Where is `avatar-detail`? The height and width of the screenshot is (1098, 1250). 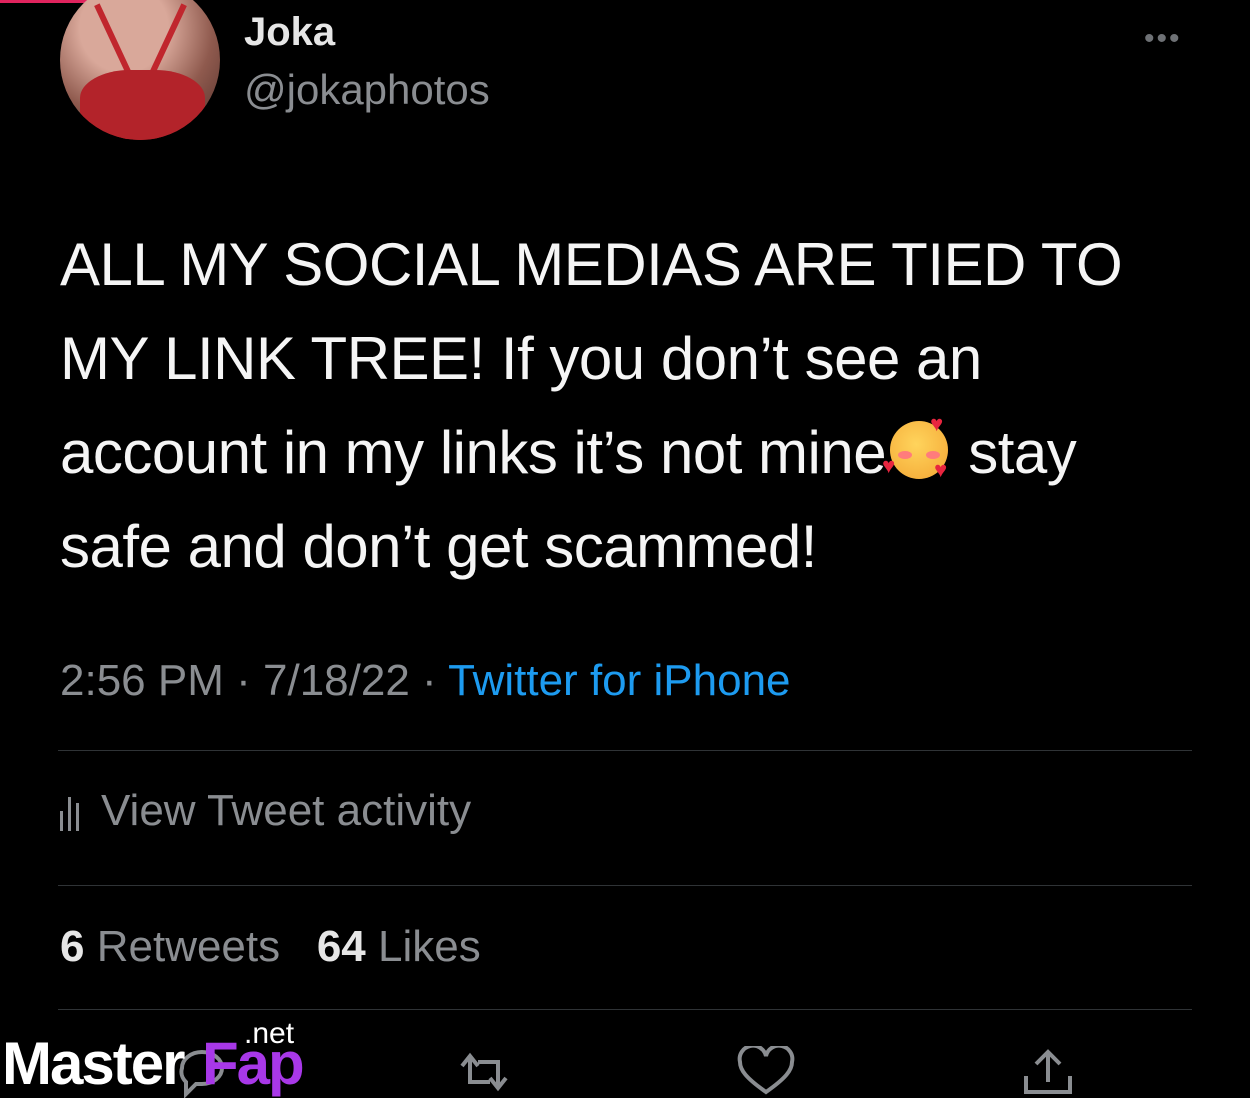 avatar-detail is located at coordinates (142, 105).